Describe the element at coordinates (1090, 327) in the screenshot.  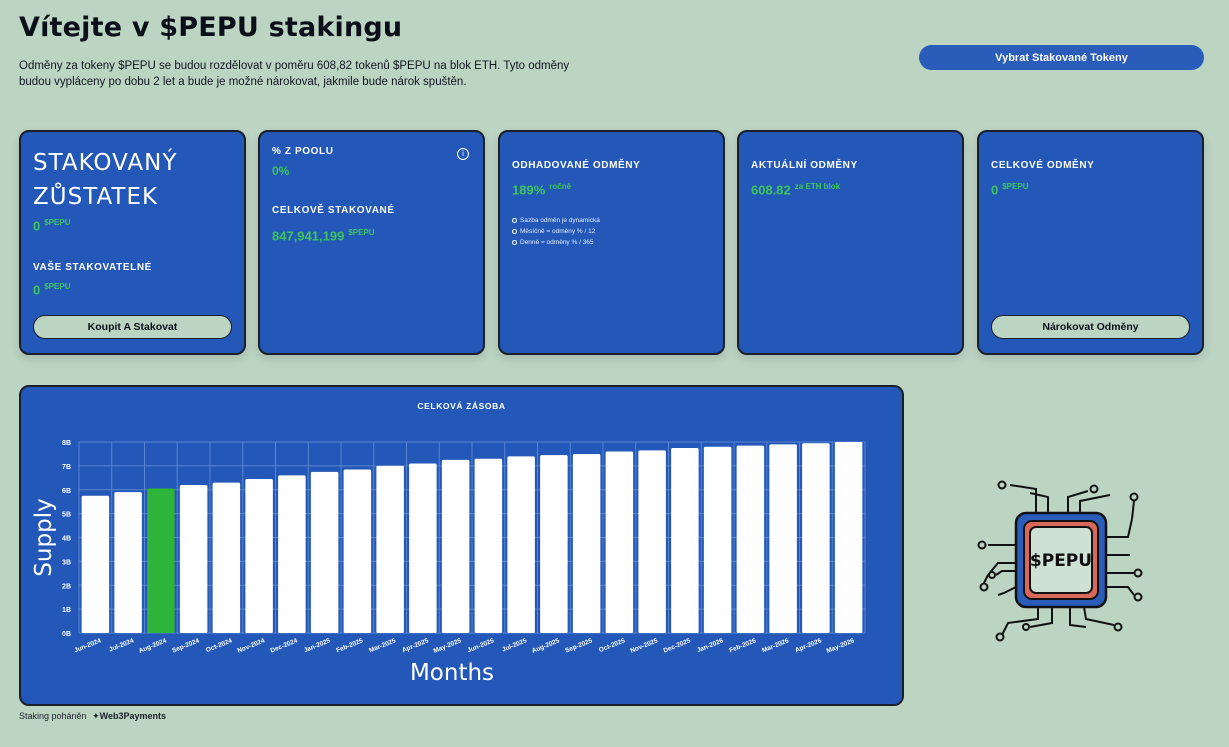
I see `claim-rewards-button: Nárokovat Odměny` at that location.